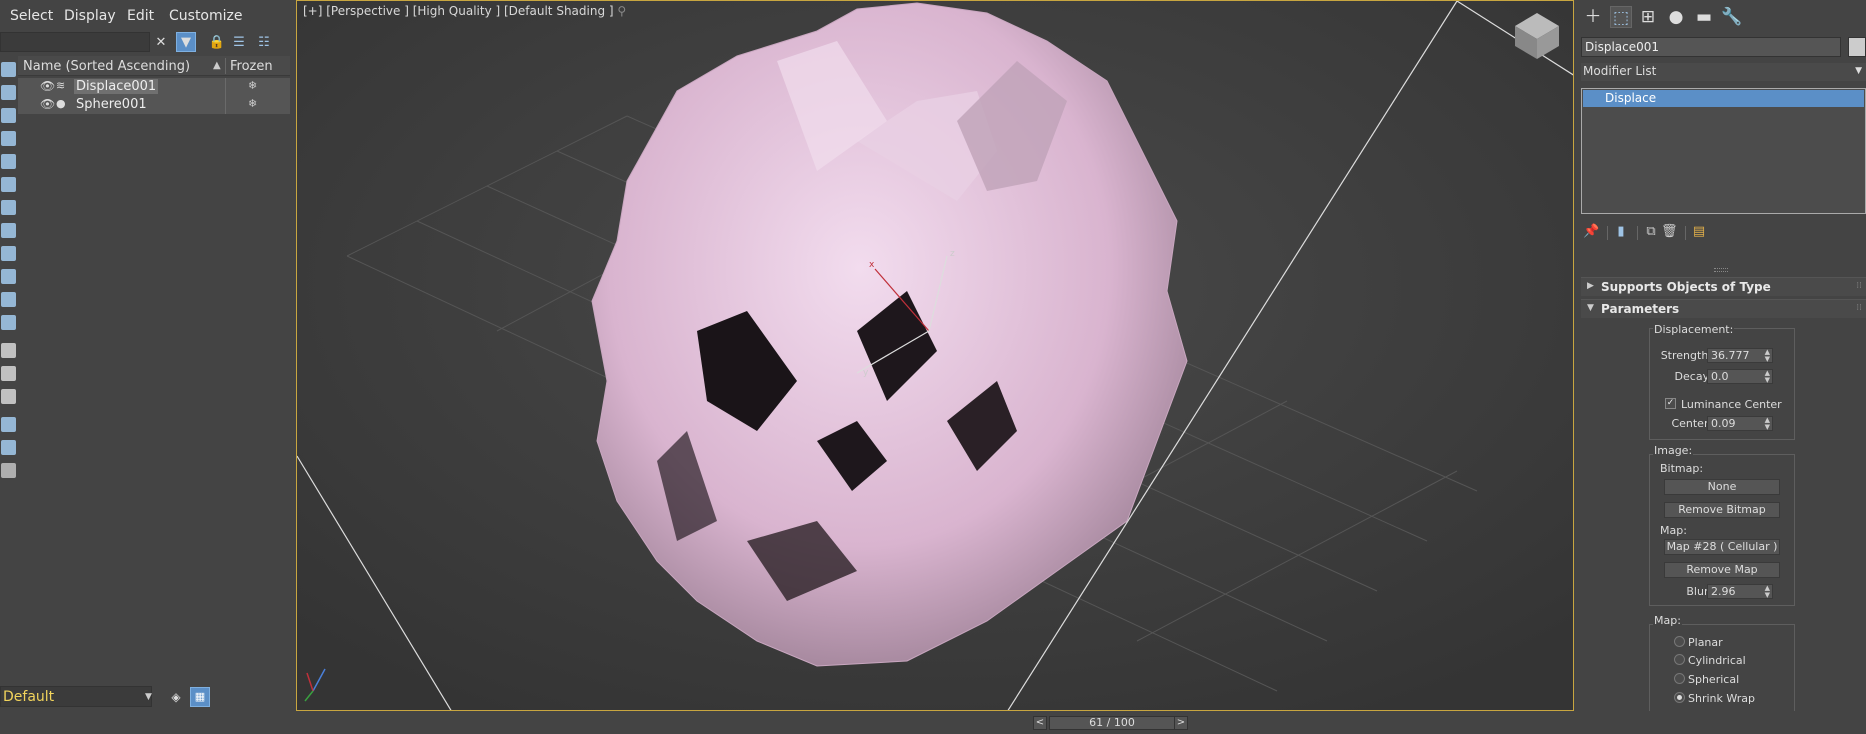 The width and height of the screenshot is (1866, 734). What do you see at coordinates (1679, 659) in the screenshot?
I see `cylindrical-radio` at bounding box center [1679, 659].